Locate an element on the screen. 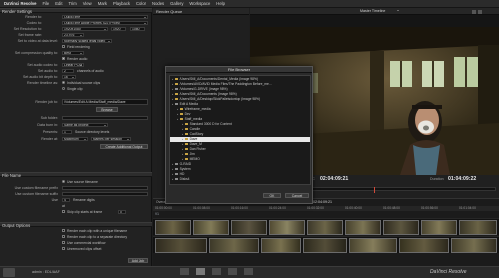 The image size is (499, 278). menu-view: View is located at coordinates (87, 3).